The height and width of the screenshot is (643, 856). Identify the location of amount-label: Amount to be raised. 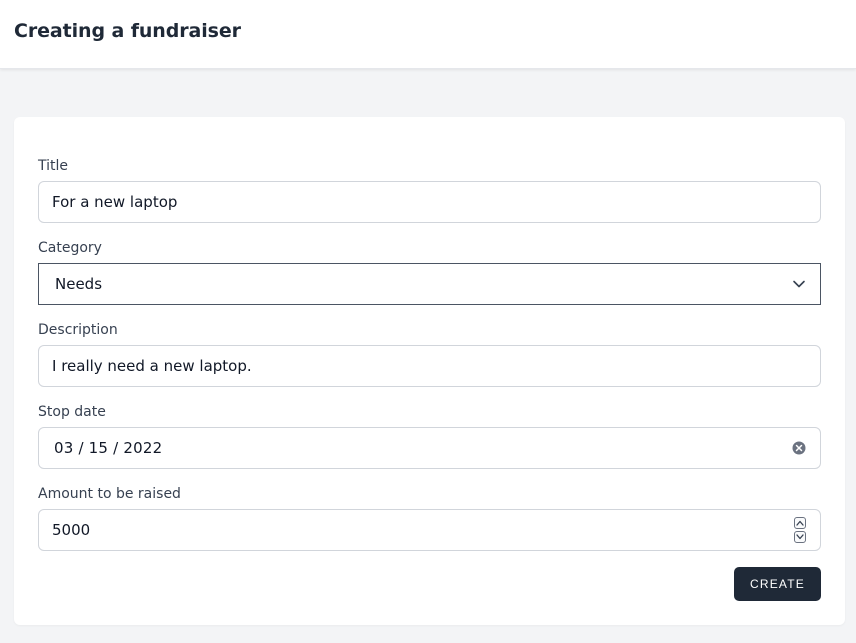
(109, 494).